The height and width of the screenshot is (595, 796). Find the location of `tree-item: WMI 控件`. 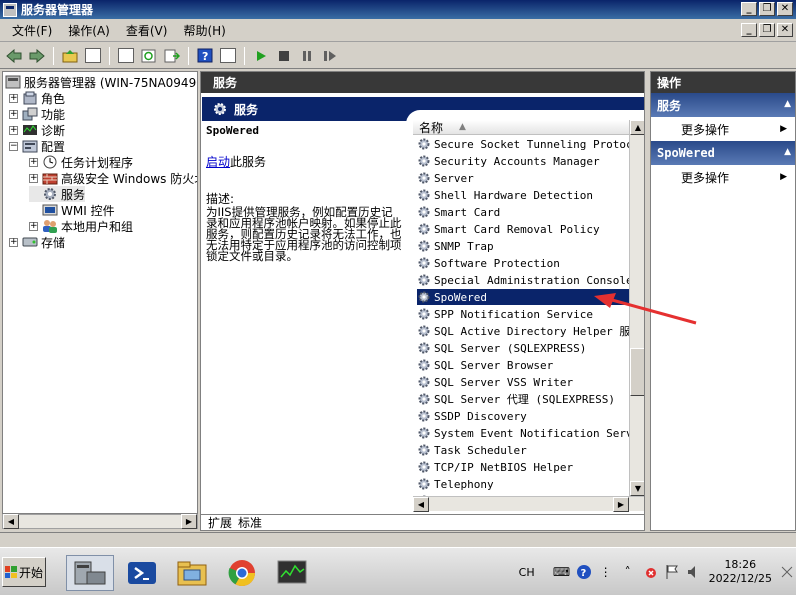

tree-item: WMI 控件 is located at coordinates (72, 210).